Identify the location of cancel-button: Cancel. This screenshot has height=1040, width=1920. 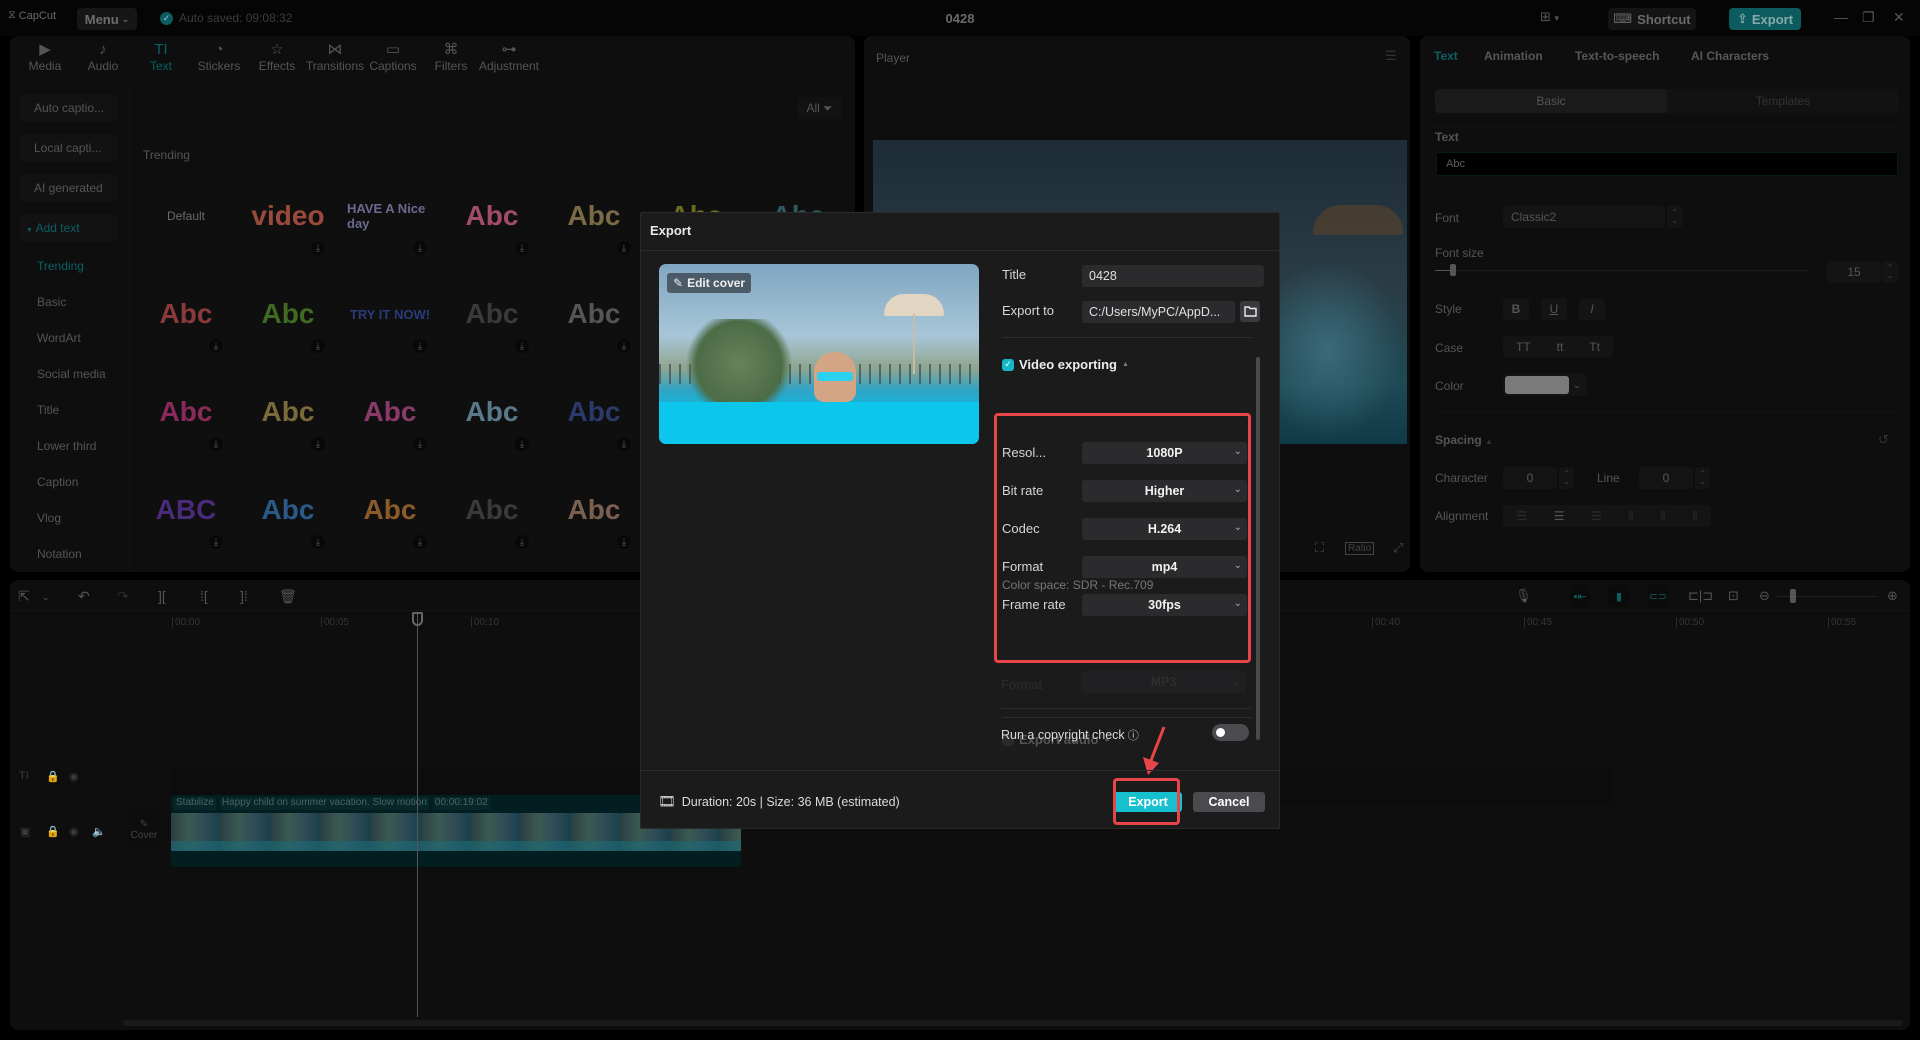
(1229, 802).